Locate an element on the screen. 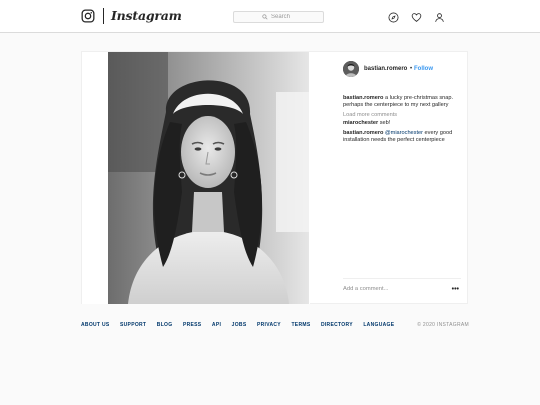 The height and width of the screenshot is (405, 540). comment-mention: @miarochester is located at coordinates (403, 133).